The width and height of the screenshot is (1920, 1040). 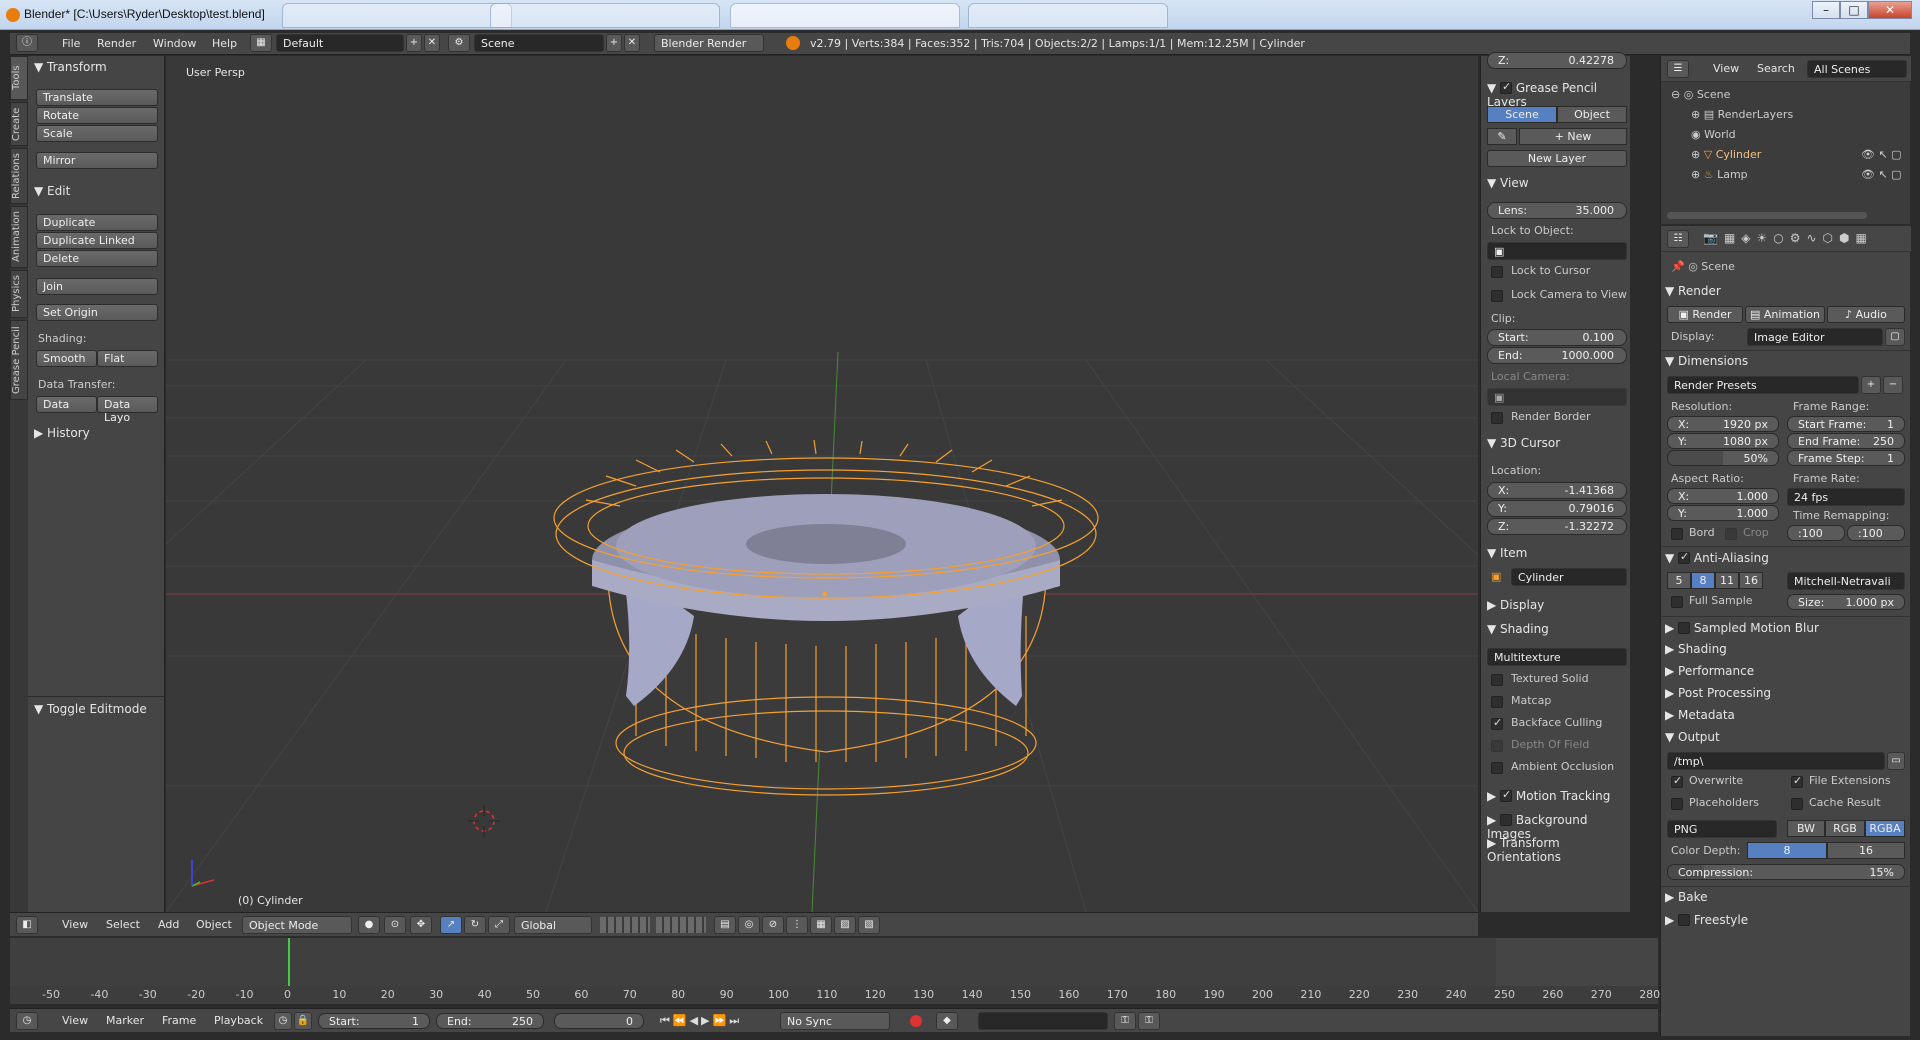 What do you see at coordinates (1497, 272) in the screenshot?
I see `lock-to-cursor-checkbox` at bounding box center [1497, 272].